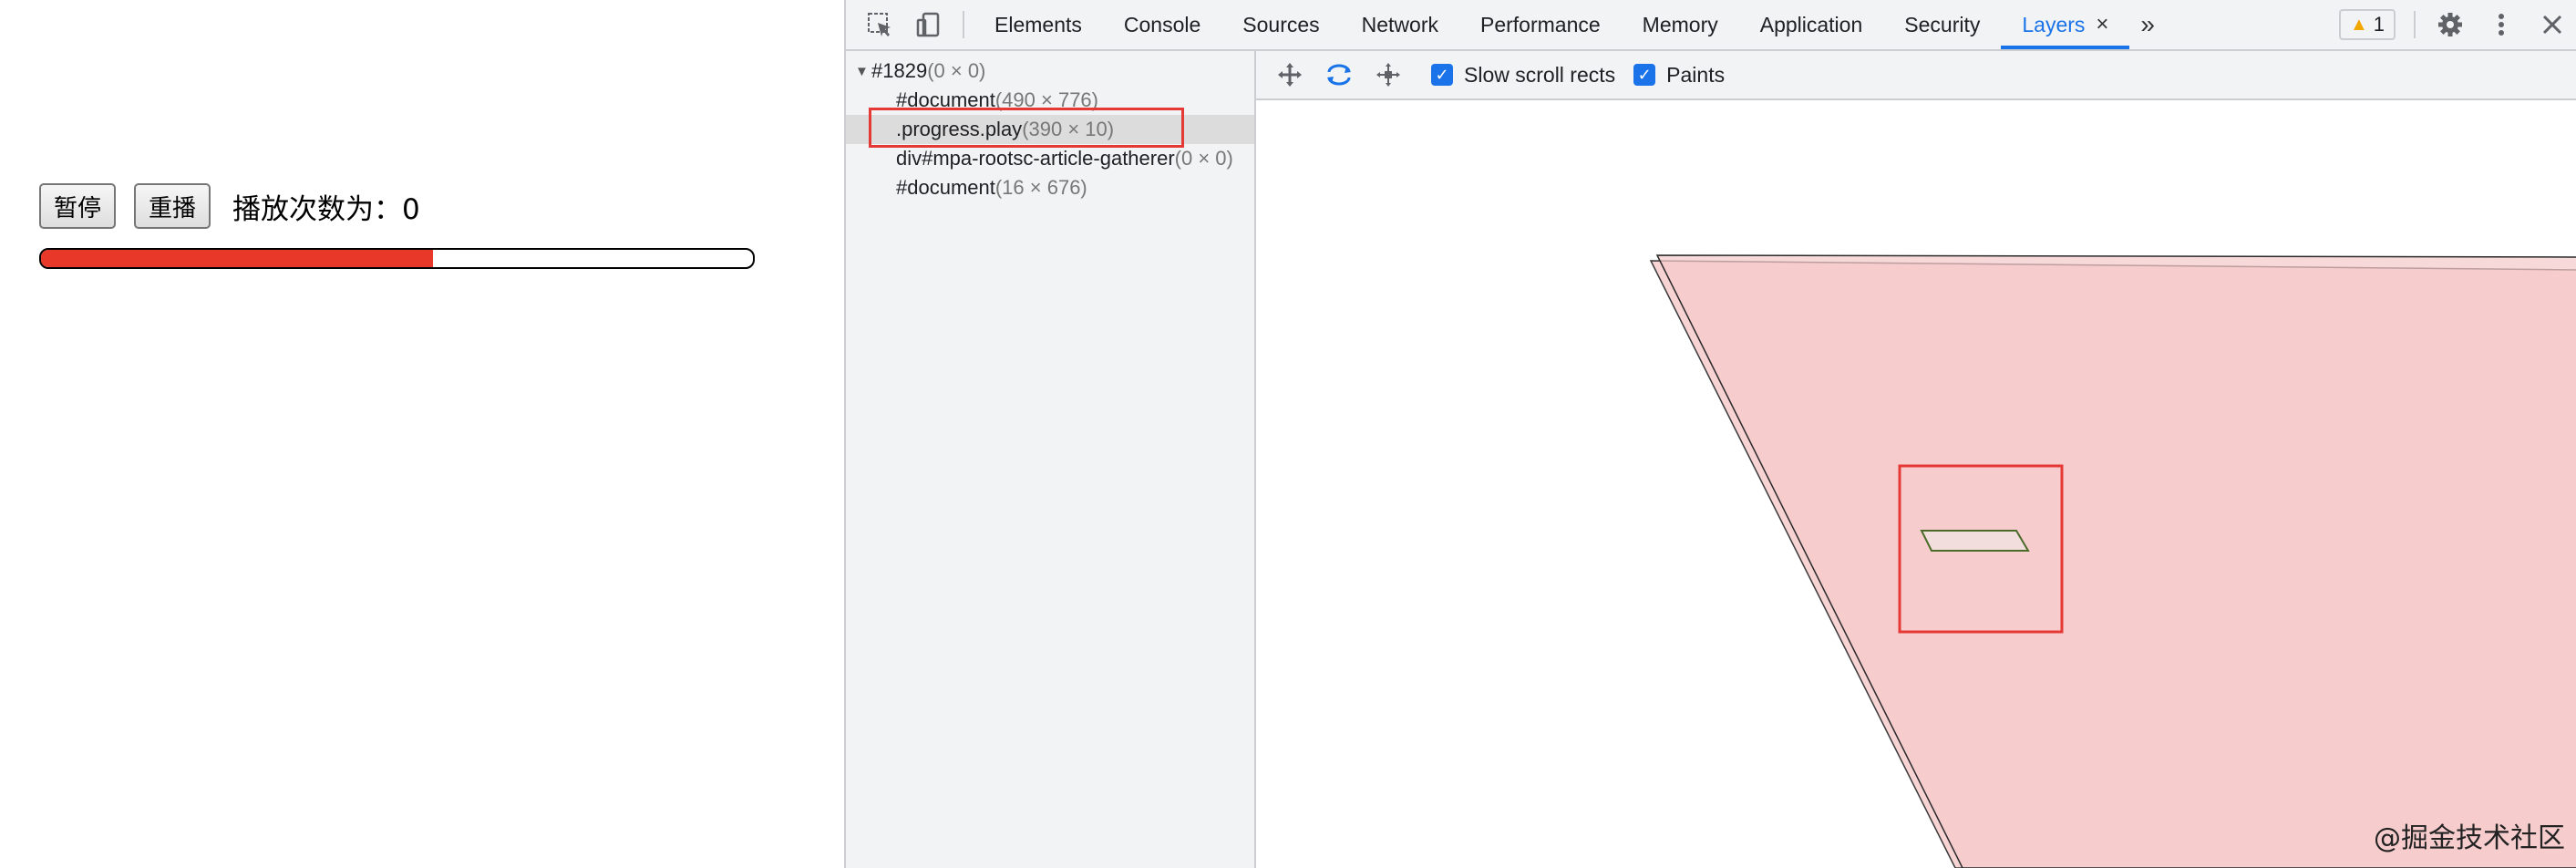  I want to click on tab-performance: Performance, so click(1540, 24).